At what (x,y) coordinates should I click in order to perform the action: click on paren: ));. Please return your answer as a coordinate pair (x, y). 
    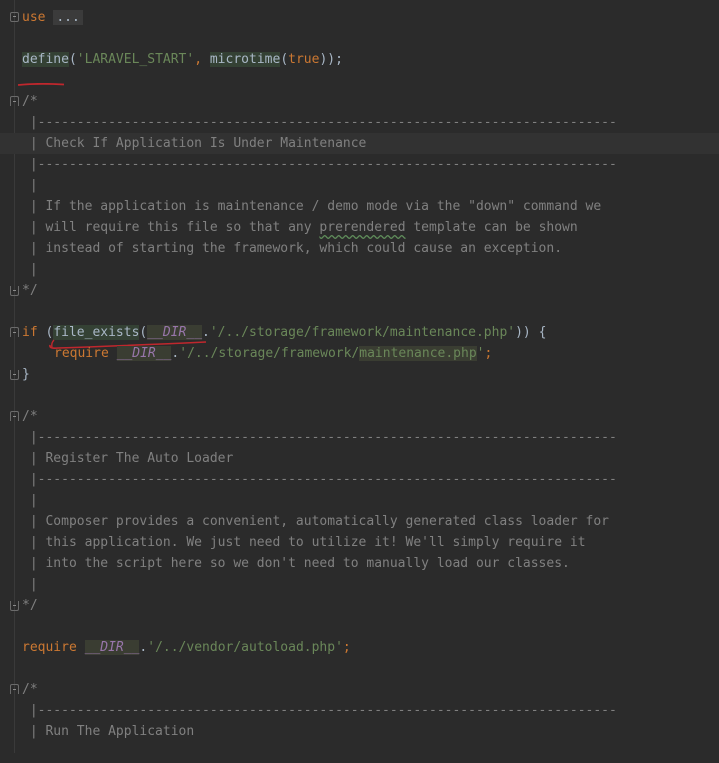
    Looking at the image, I should click on (331, 59).